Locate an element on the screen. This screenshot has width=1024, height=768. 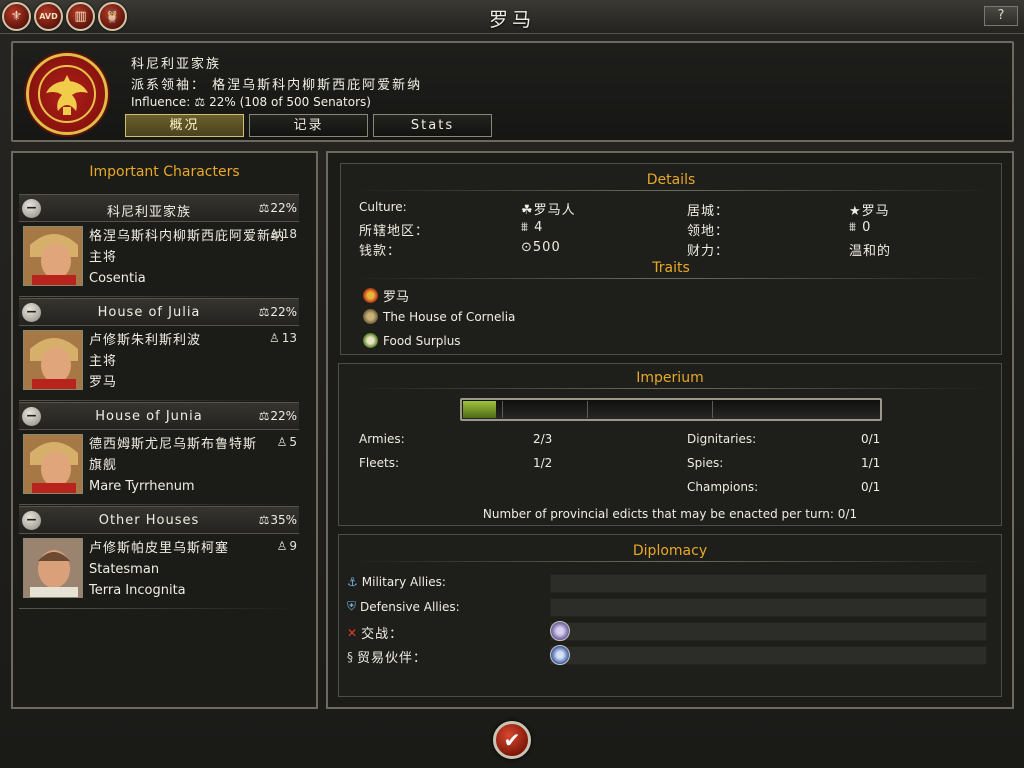
confirm-button: ✔ is located at coordinates (512, 740).